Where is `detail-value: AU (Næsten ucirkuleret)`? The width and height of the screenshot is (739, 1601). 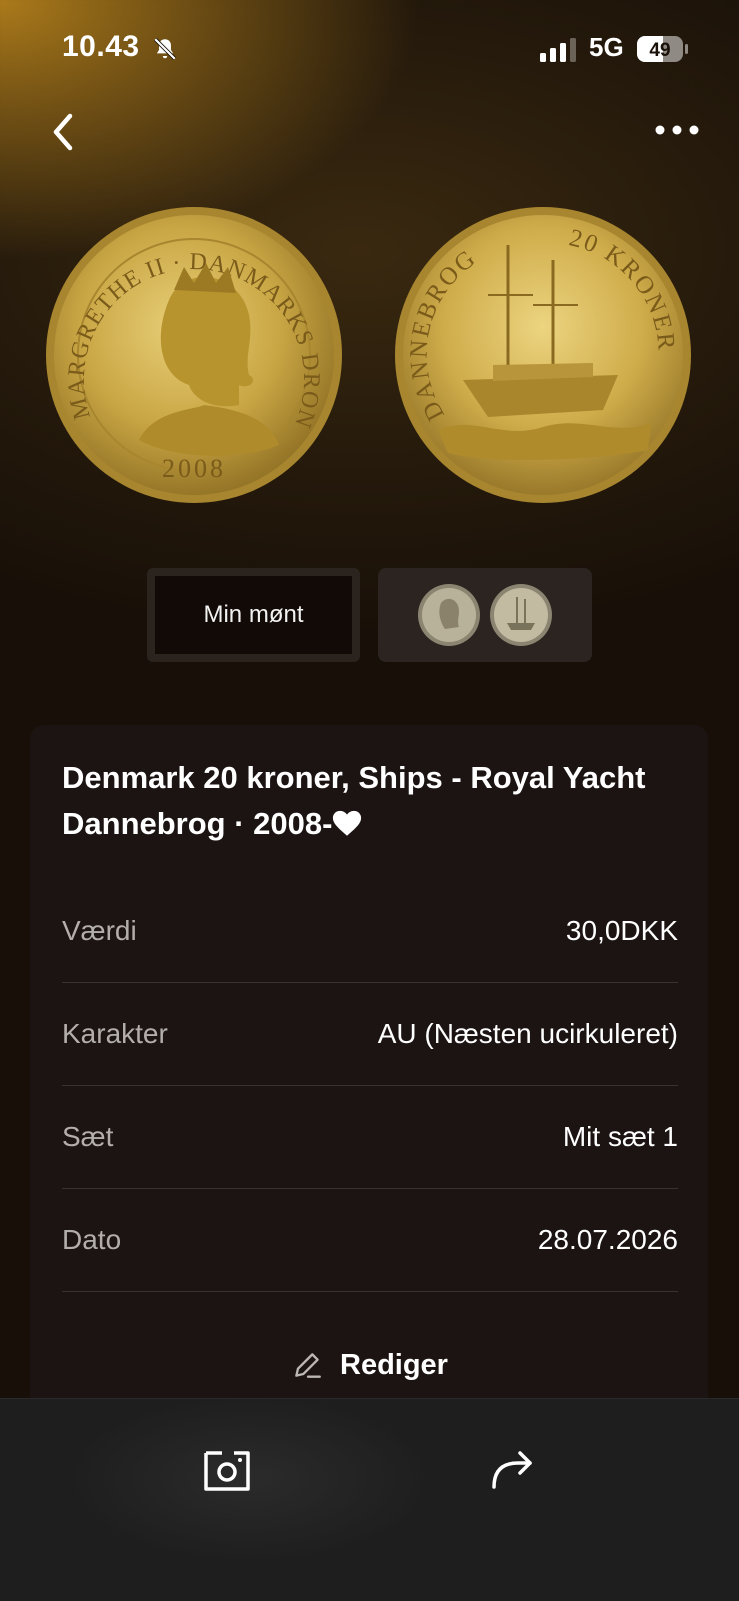
detail-value: AU (Næsten ucirkuleret) is located at coordinates (527, 1033).